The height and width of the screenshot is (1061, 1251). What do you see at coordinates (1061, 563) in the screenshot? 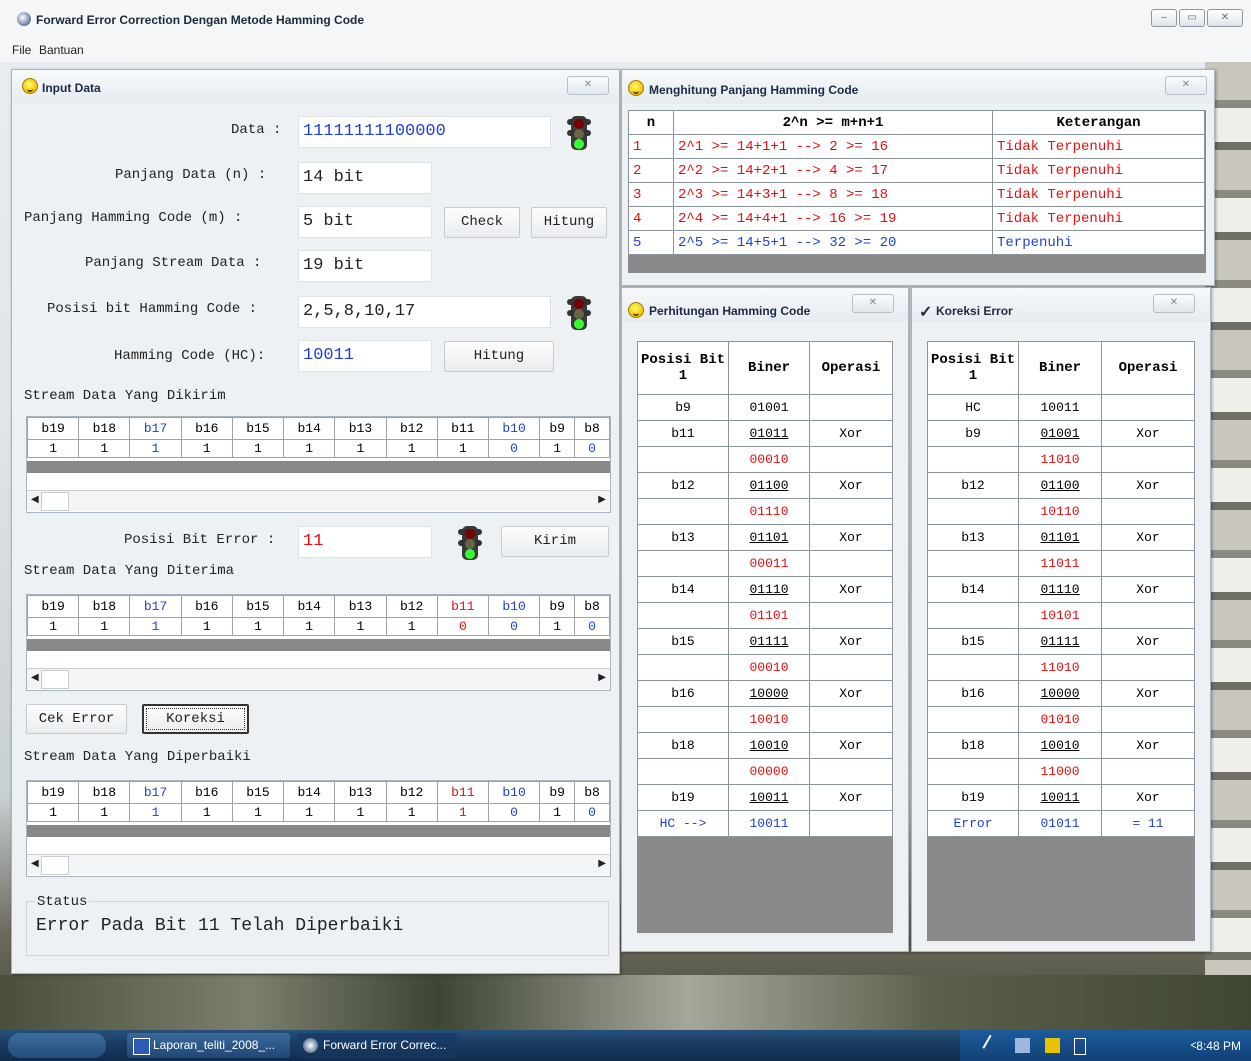
I see `table-row: 11011` at bounding box center [1061, 563].